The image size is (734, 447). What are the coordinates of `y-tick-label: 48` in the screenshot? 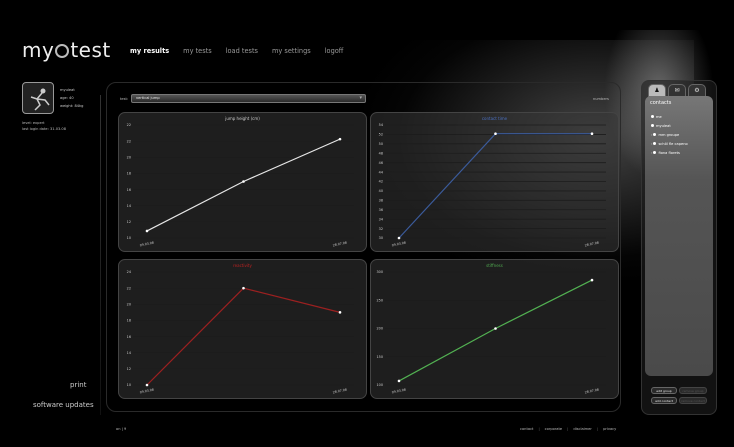 It's located at (381, 153).